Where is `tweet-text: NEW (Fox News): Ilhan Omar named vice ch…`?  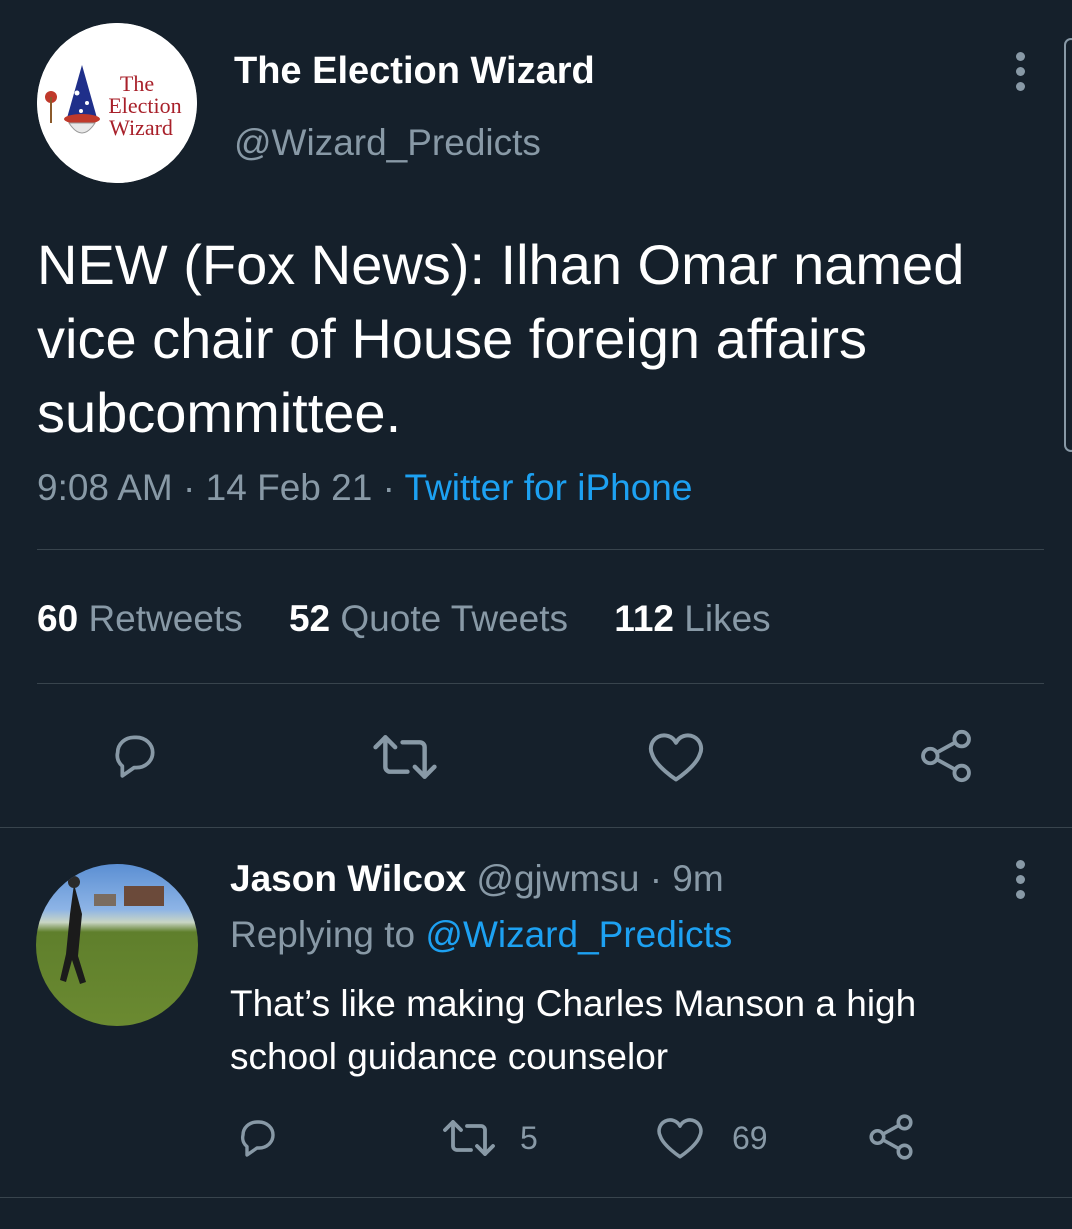
tweet-text: NEW (Fox News): Ilhan Omar named vice ch… is located at coordinates (501, 338).